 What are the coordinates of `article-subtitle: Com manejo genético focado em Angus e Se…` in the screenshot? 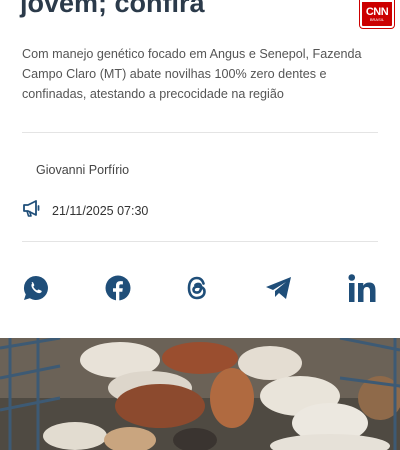 It's located at (192, 74).